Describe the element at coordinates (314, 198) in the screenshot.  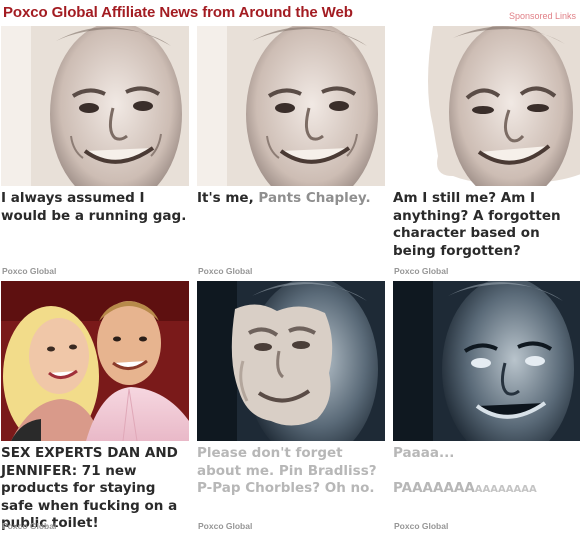
I see `caption-highlight: Pants Chapley.` at that location.